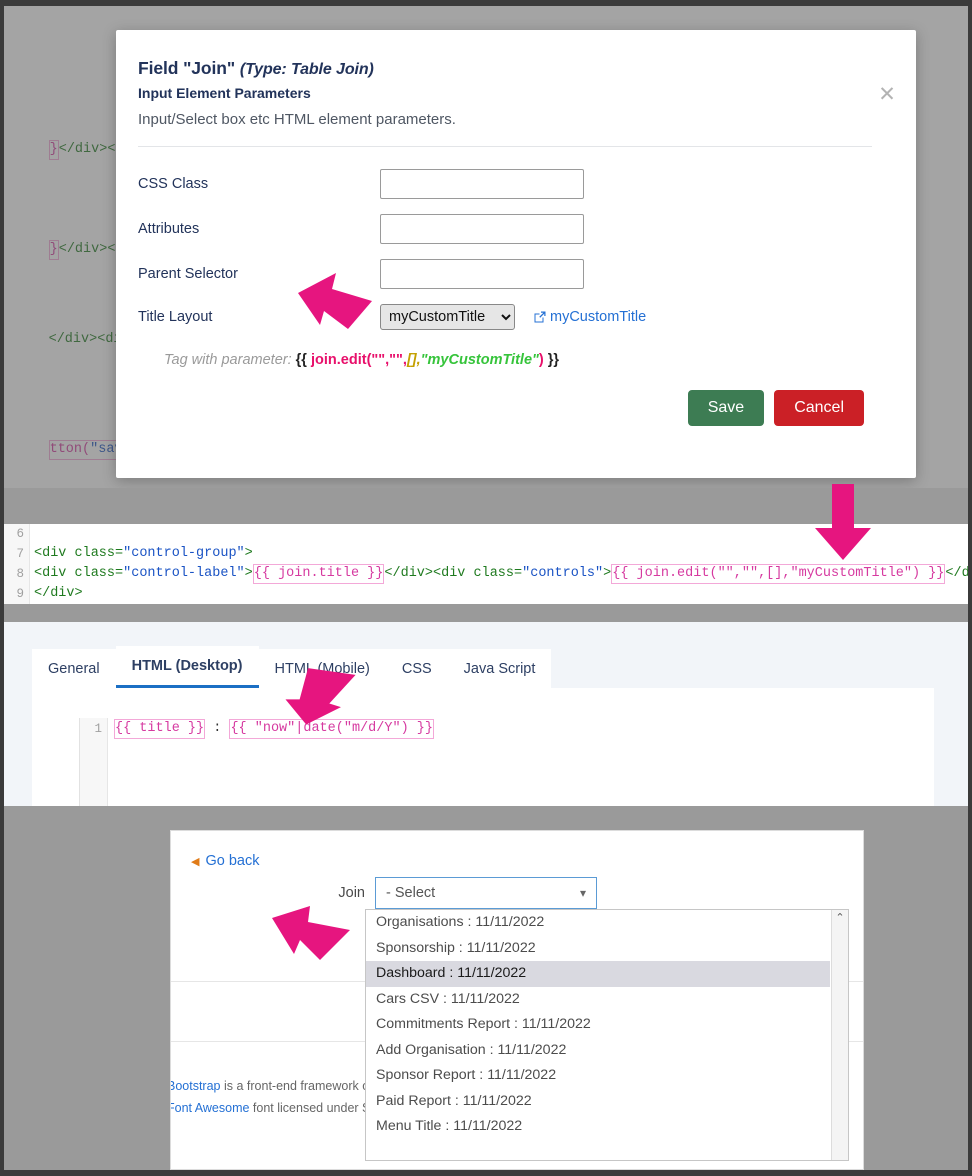  I want to click on scroll-up-icon: ⌃, so click(840, 918).